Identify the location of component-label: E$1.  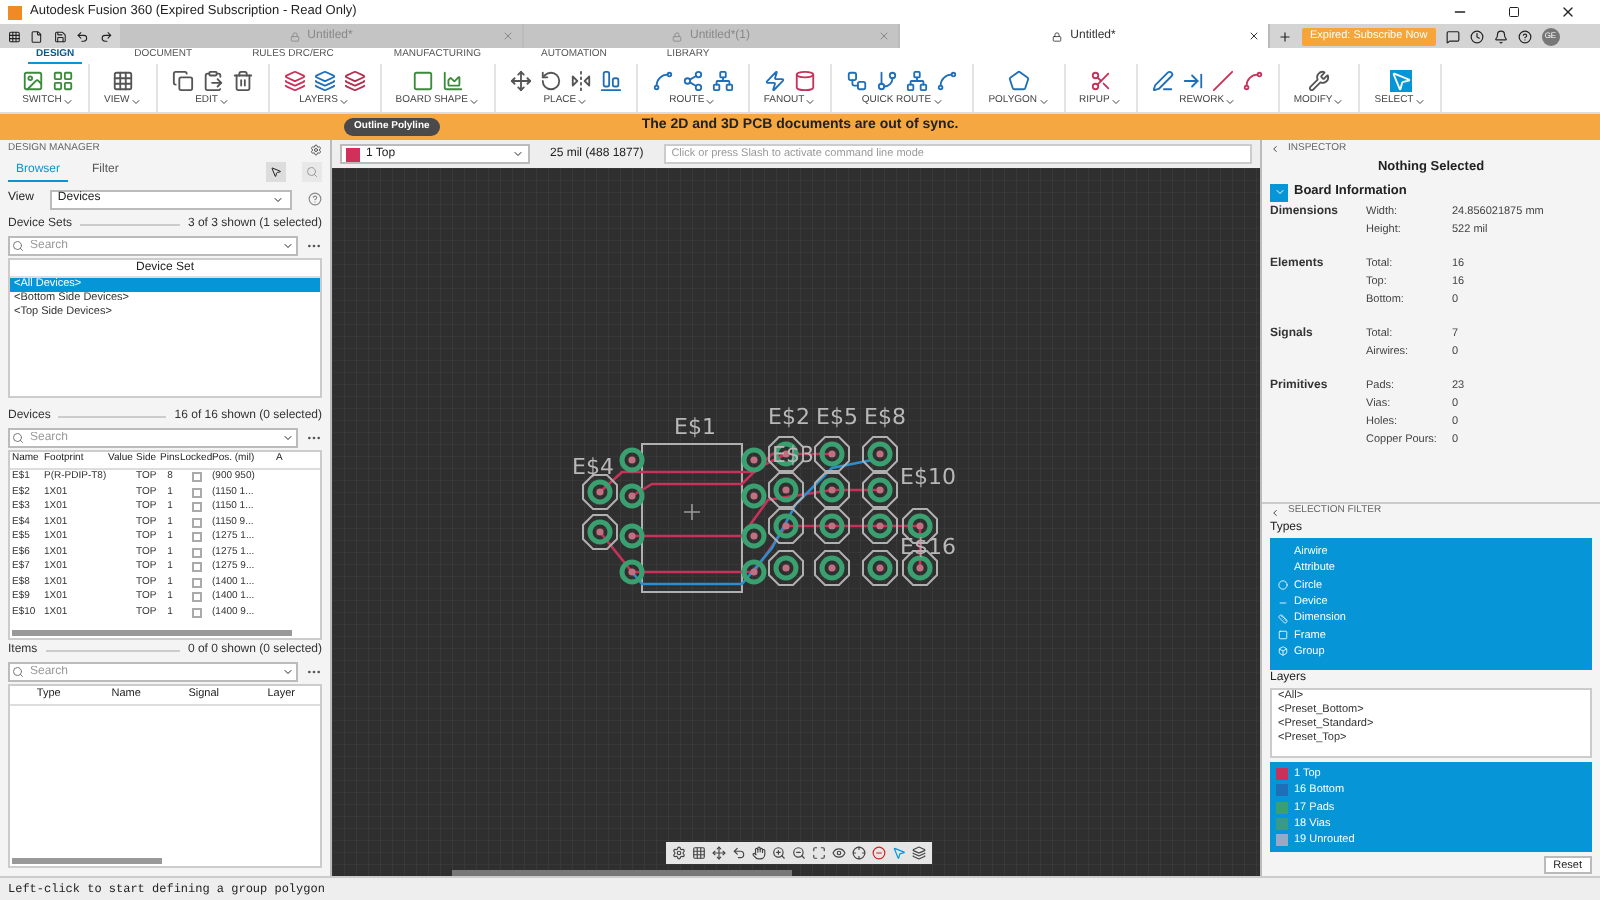
(695, 427).